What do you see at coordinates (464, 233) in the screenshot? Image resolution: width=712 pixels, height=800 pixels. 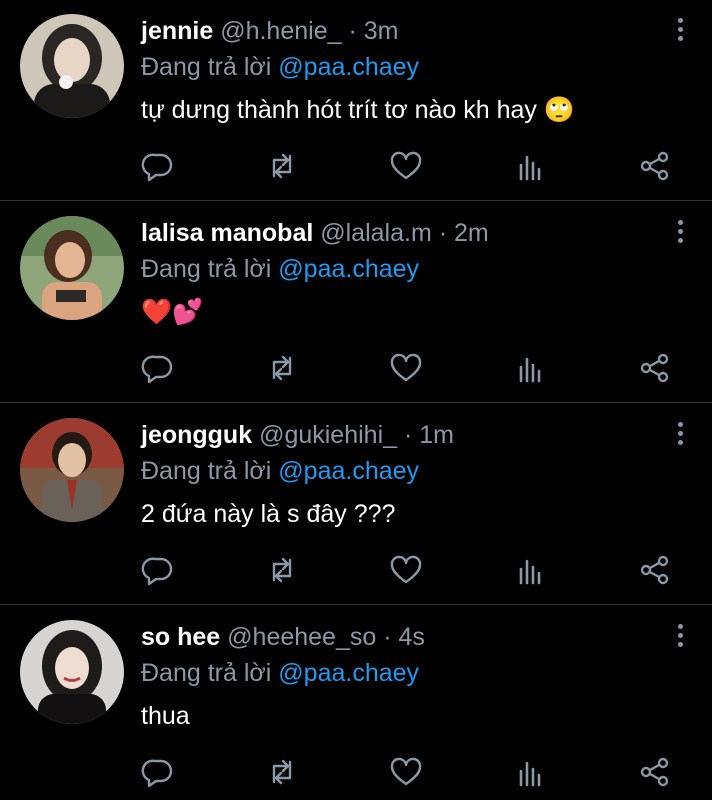 I see `timestamp: · 2m` at bounding box center [464, 233].